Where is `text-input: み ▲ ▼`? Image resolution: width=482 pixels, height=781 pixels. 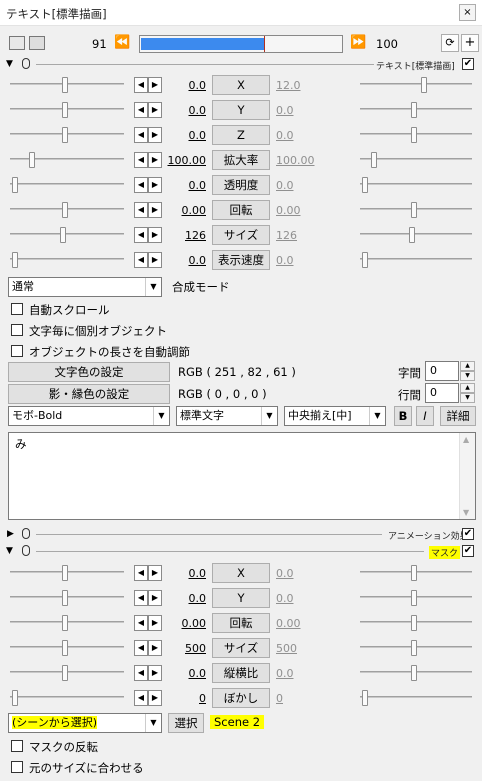 text-input: み ▲ ▼ is located at coordinates (242, 476).